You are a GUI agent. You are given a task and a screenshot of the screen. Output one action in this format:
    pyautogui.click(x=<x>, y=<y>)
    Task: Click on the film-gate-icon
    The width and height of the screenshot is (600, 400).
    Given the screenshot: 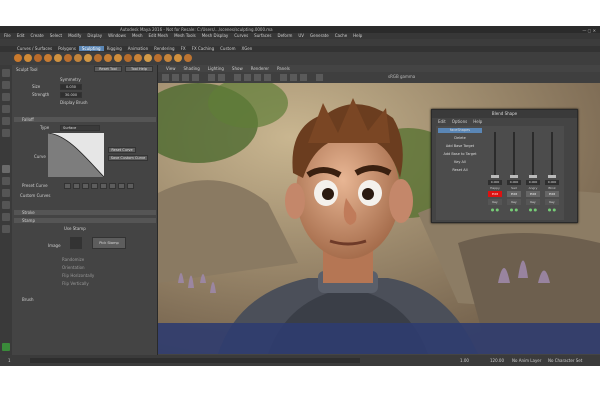 What is the action you would take?
    pyautogui.click(x=221, y=77)
    